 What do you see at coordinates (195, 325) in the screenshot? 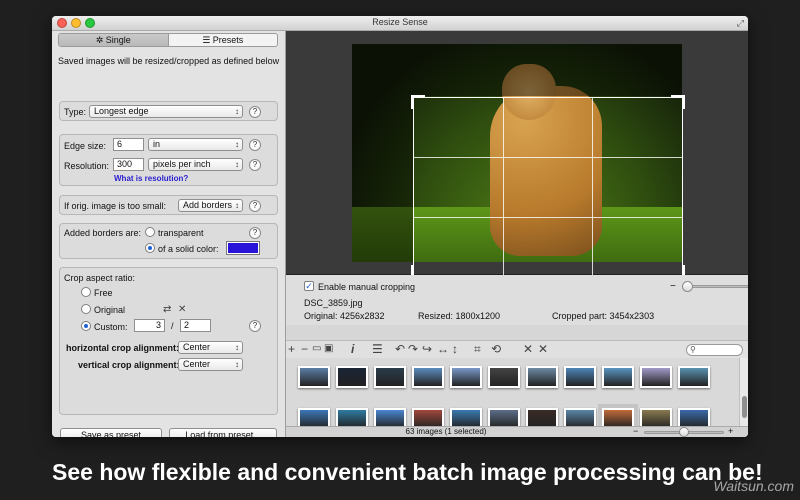
I see `ratio-height-input: 2` at bounding box center [195, 325].